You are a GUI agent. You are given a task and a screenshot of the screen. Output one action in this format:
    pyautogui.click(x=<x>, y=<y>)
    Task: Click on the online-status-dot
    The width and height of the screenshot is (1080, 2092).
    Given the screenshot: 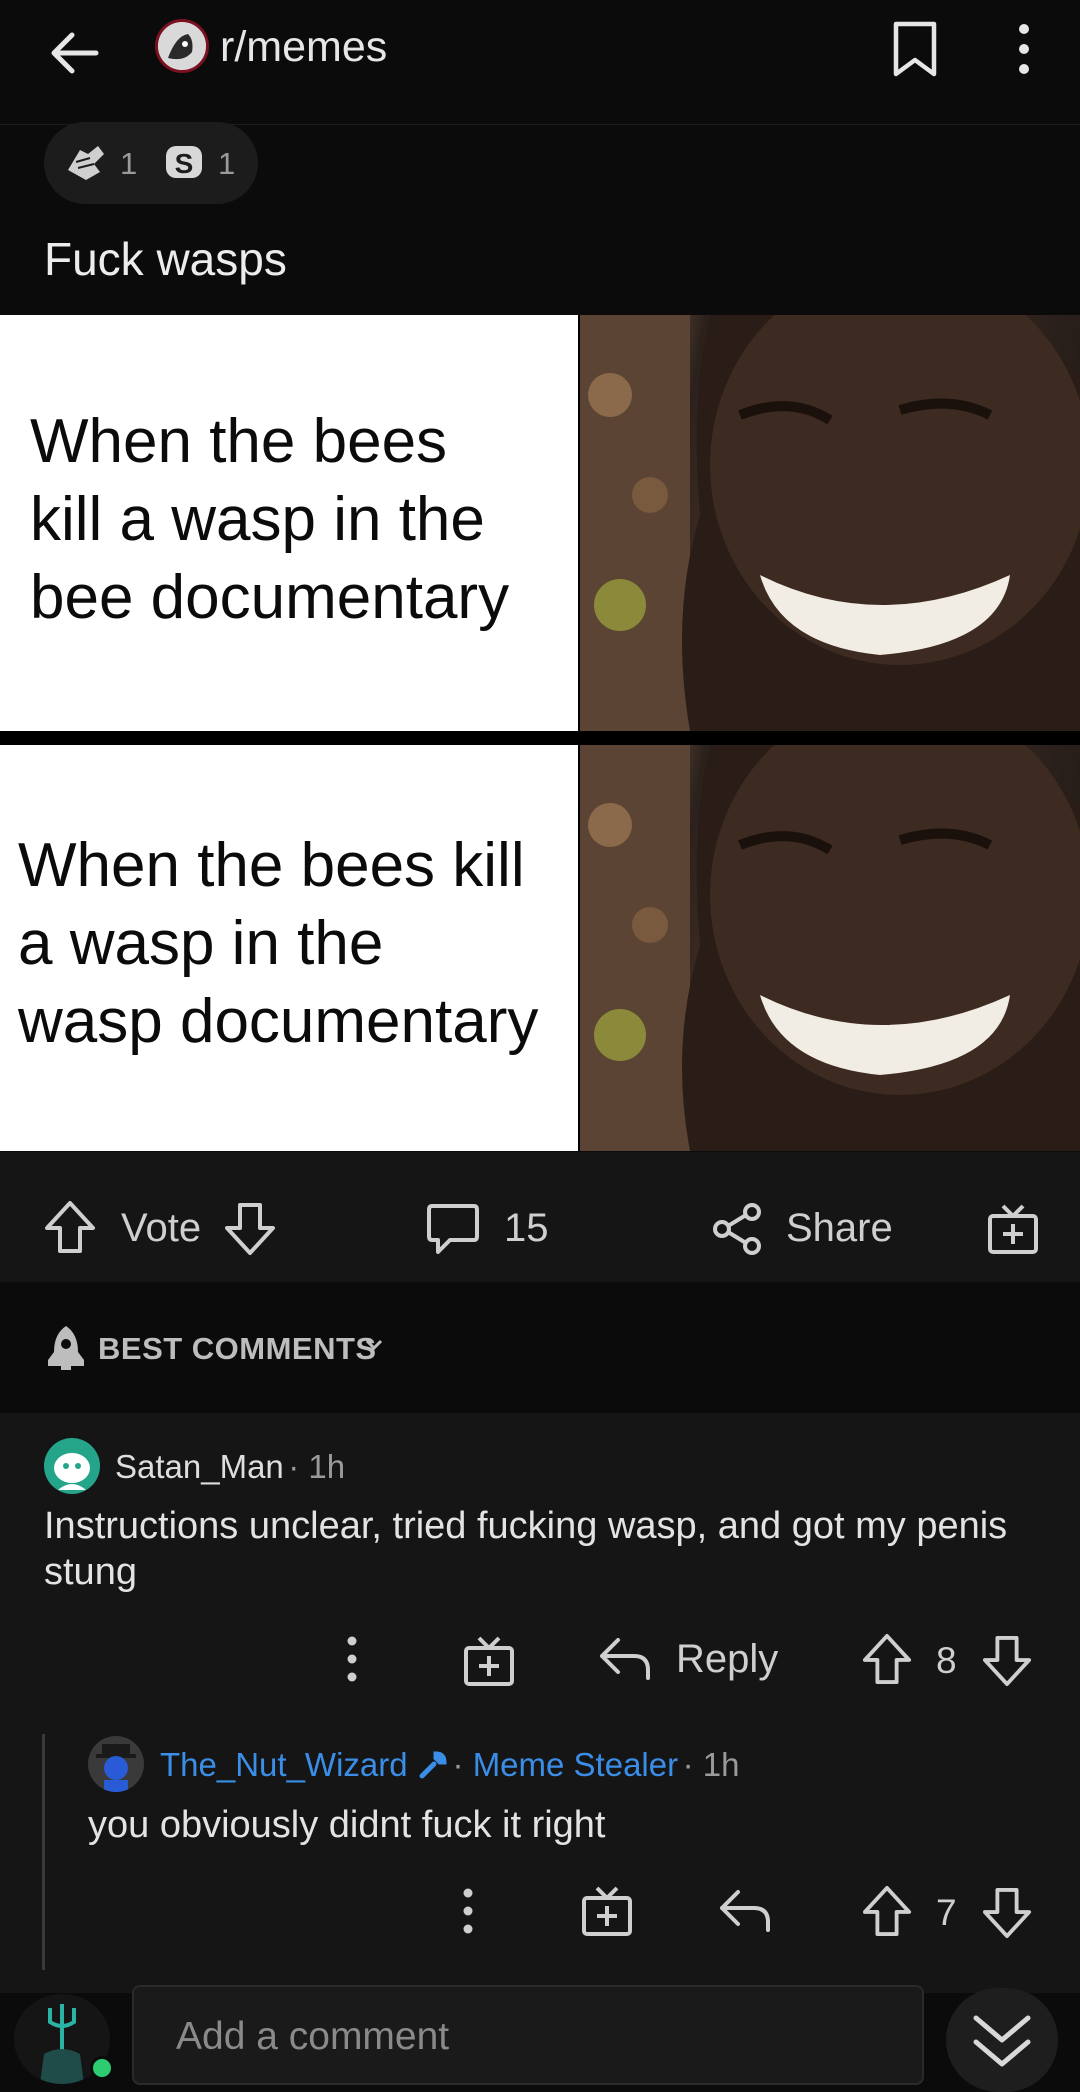 What is the action you would take?
    pyautogui.click(x=102, y=2068)
    